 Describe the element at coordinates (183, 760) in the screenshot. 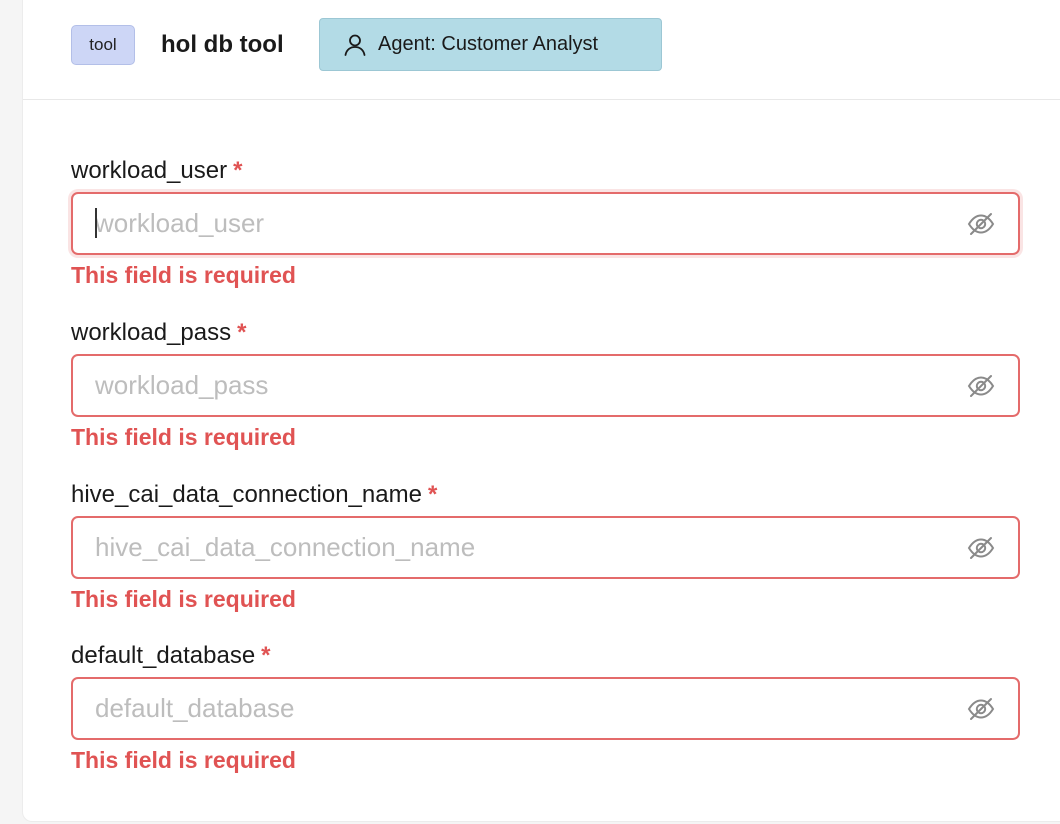

I see `field-error-default-database: This field is required` at that location.